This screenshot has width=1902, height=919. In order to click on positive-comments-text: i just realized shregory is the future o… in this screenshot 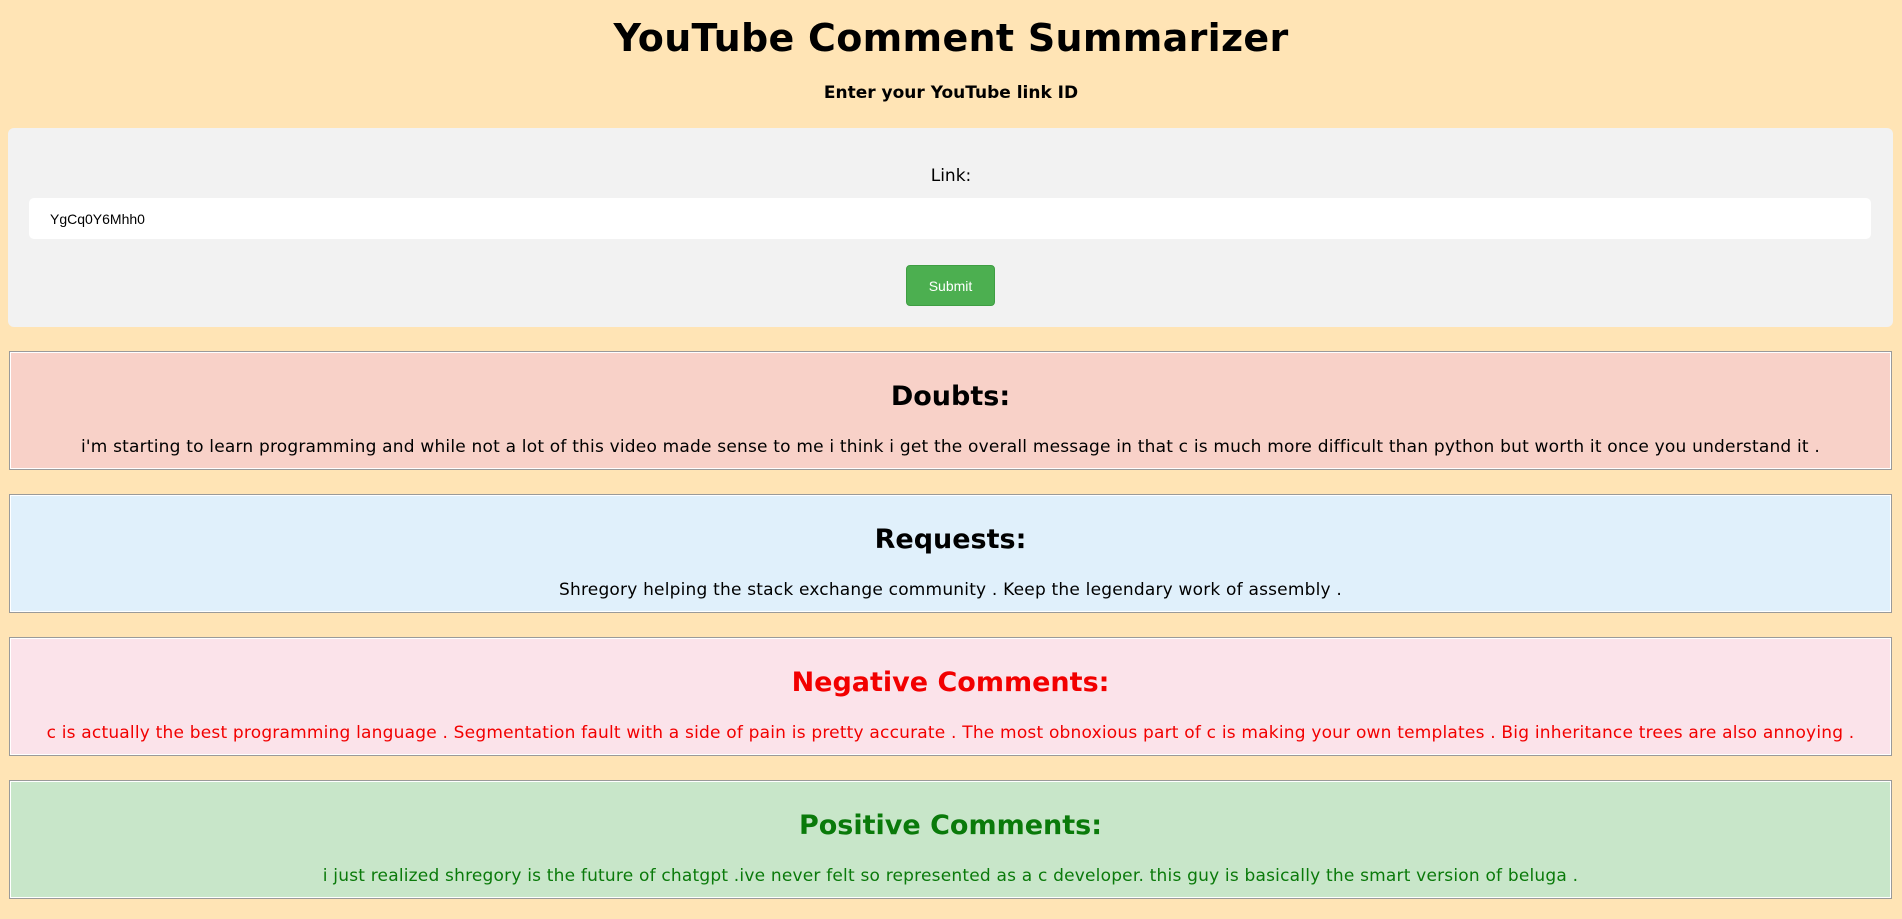, I will do `click(950, 876)`.